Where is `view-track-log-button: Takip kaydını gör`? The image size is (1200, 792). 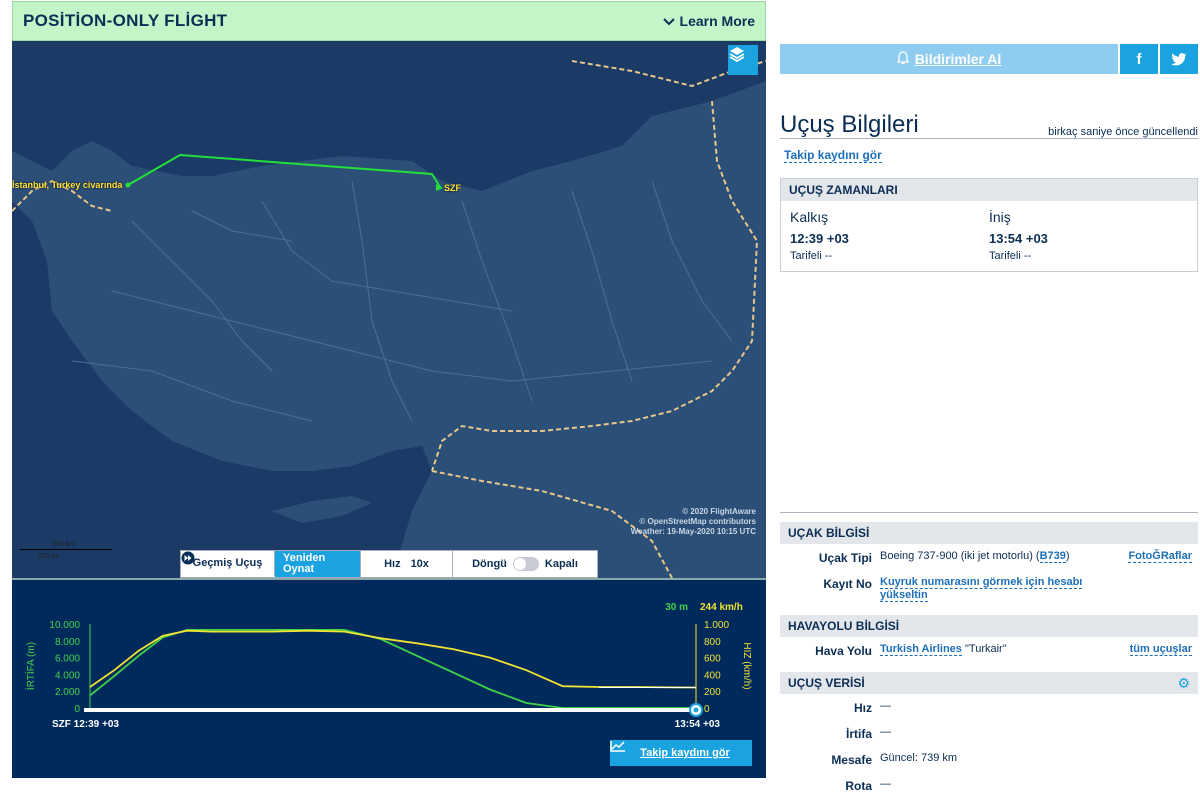 view-track-log-button: Takip kaydını gör is located at coordinates (681, 753).